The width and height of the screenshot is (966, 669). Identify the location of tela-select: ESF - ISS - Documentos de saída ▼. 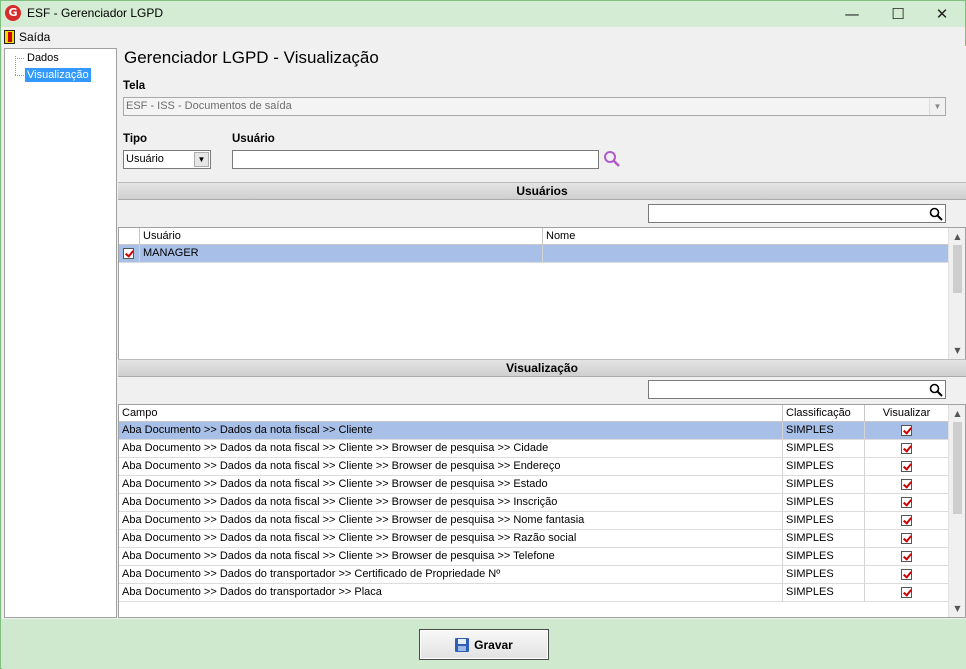
(534, 106).